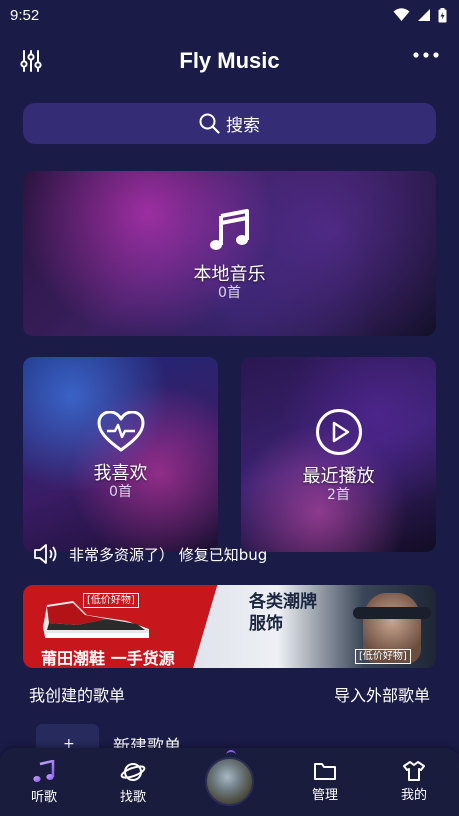  What do you see at coordinates (120, 473) in the screenshot?
I see `favorites-title: 我喜欢` at bounding box center [120, 473].